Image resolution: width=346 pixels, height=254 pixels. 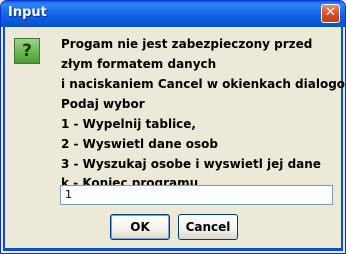 I want to click on ok-button: OK, so click(x=140, y=227).